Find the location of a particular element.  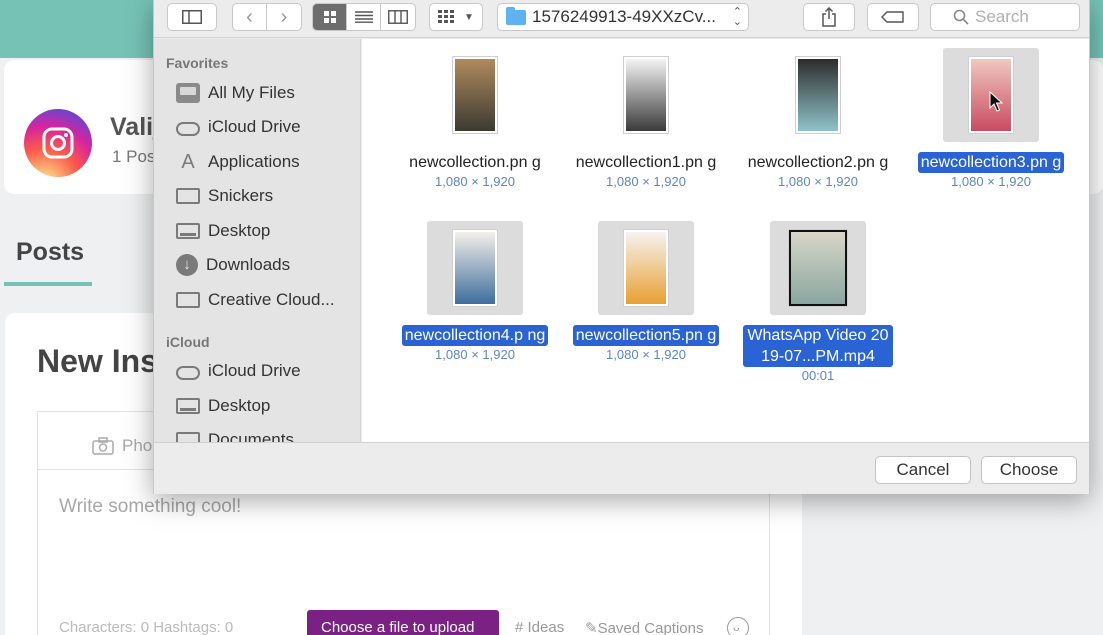

file-name: WhatsApp Video 2019-07...PM.mp4 is located at coordinates (818, 346).